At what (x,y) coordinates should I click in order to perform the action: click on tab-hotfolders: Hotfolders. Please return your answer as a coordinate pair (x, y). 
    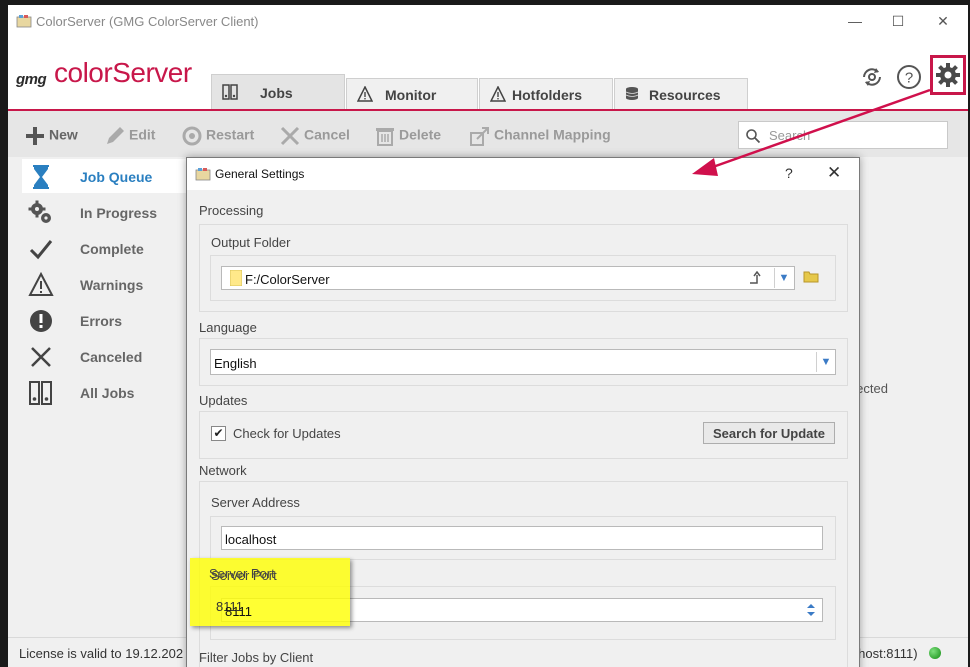
    Looking at the image, I should click on (546, 93).